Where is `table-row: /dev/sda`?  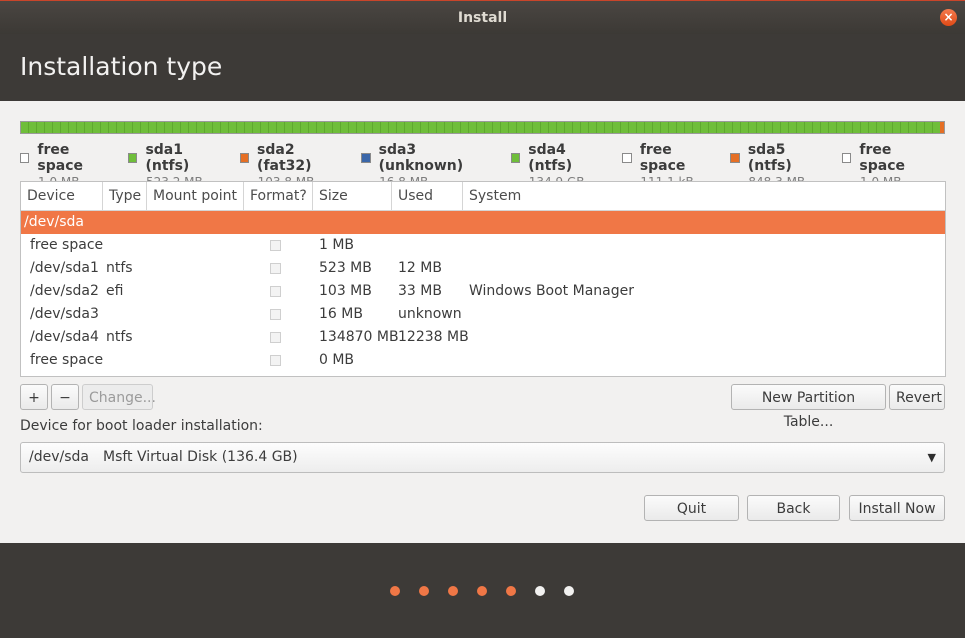
table-row: /dev/sda is located at coordinates (483, 222).